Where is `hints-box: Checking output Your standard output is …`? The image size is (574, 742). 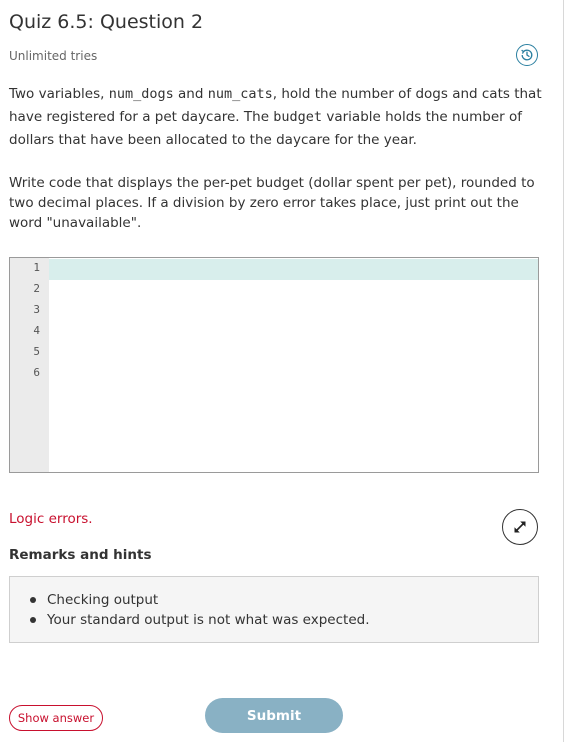 hints-box: Checking output Your standard output is … is located at coordinates (274, 609).